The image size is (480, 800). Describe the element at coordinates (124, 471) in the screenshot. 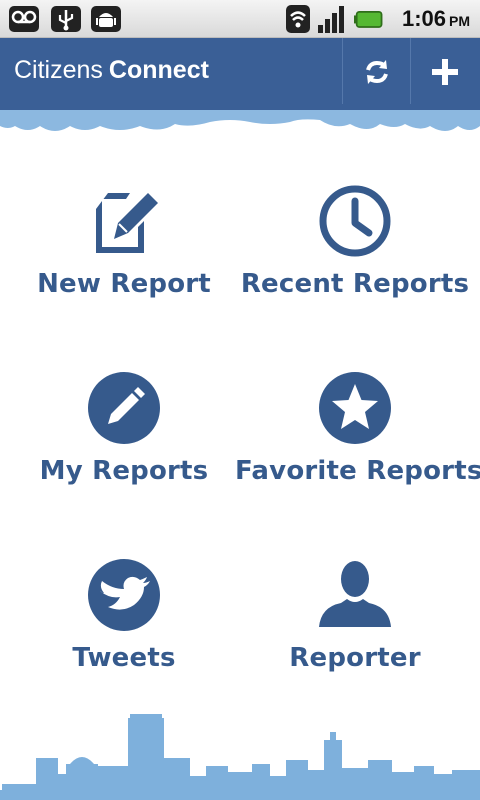

I see `my-reports-label: My Reports` at that location.